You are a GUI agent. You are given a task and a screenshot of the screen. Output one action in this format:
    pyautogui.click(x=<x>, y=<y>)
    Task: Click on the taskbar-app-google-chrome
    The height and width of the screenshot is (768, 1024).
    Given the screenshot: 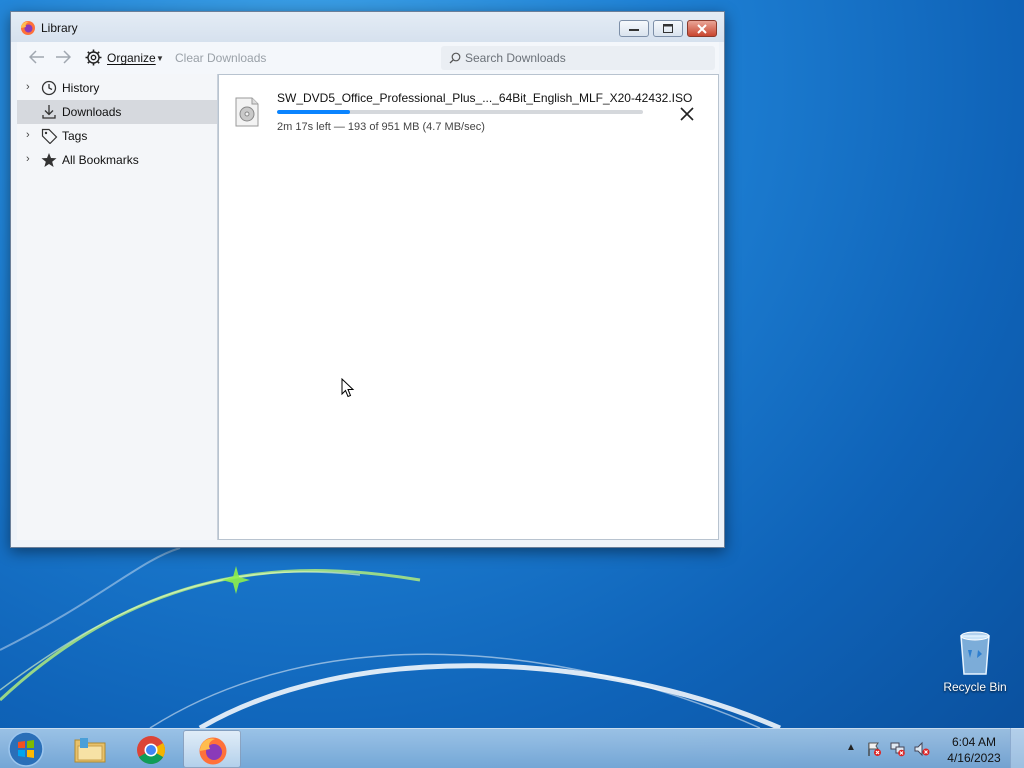 What is the action you would take?
    pyautogui.click(x=151, y=749)
    